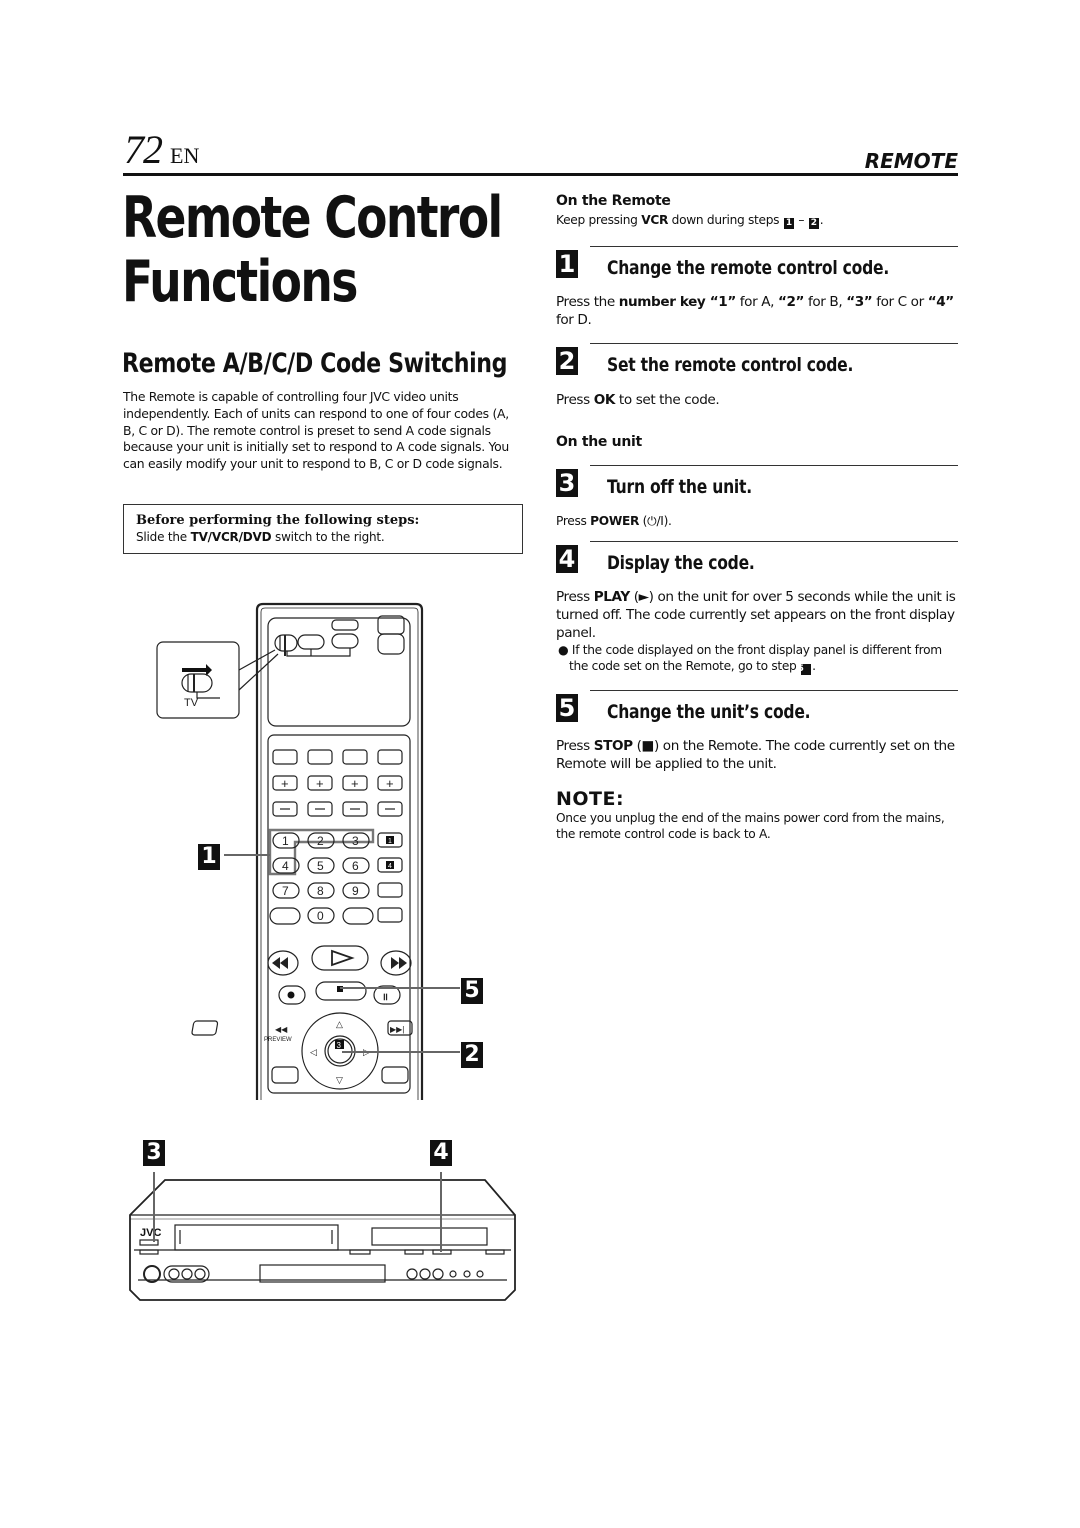 This screenshot has height=1528, width=1080. What do you see at coordinates (604, 400) in the screenshot?
I see `key-name: OK` at bounding box center [604, 400].